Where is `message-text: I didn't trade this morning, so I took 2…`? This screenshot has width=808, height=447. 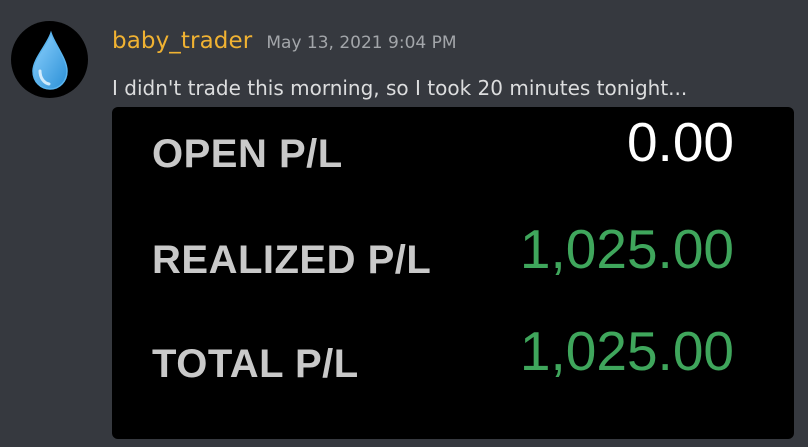 message-text: I didn't trade this morning, so I took 2… is located at coordinates (400, 88).